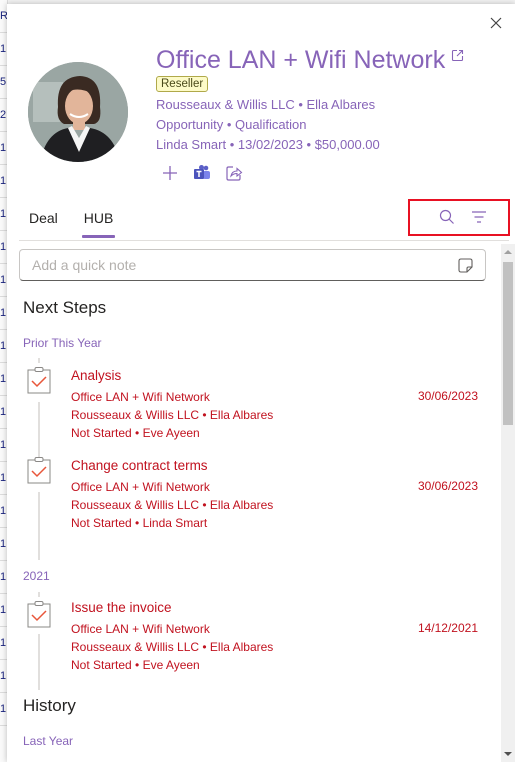 The image size is (515, 762). I want to click on group-label-prior-this-year: Prior This Year, so click(62, 343).